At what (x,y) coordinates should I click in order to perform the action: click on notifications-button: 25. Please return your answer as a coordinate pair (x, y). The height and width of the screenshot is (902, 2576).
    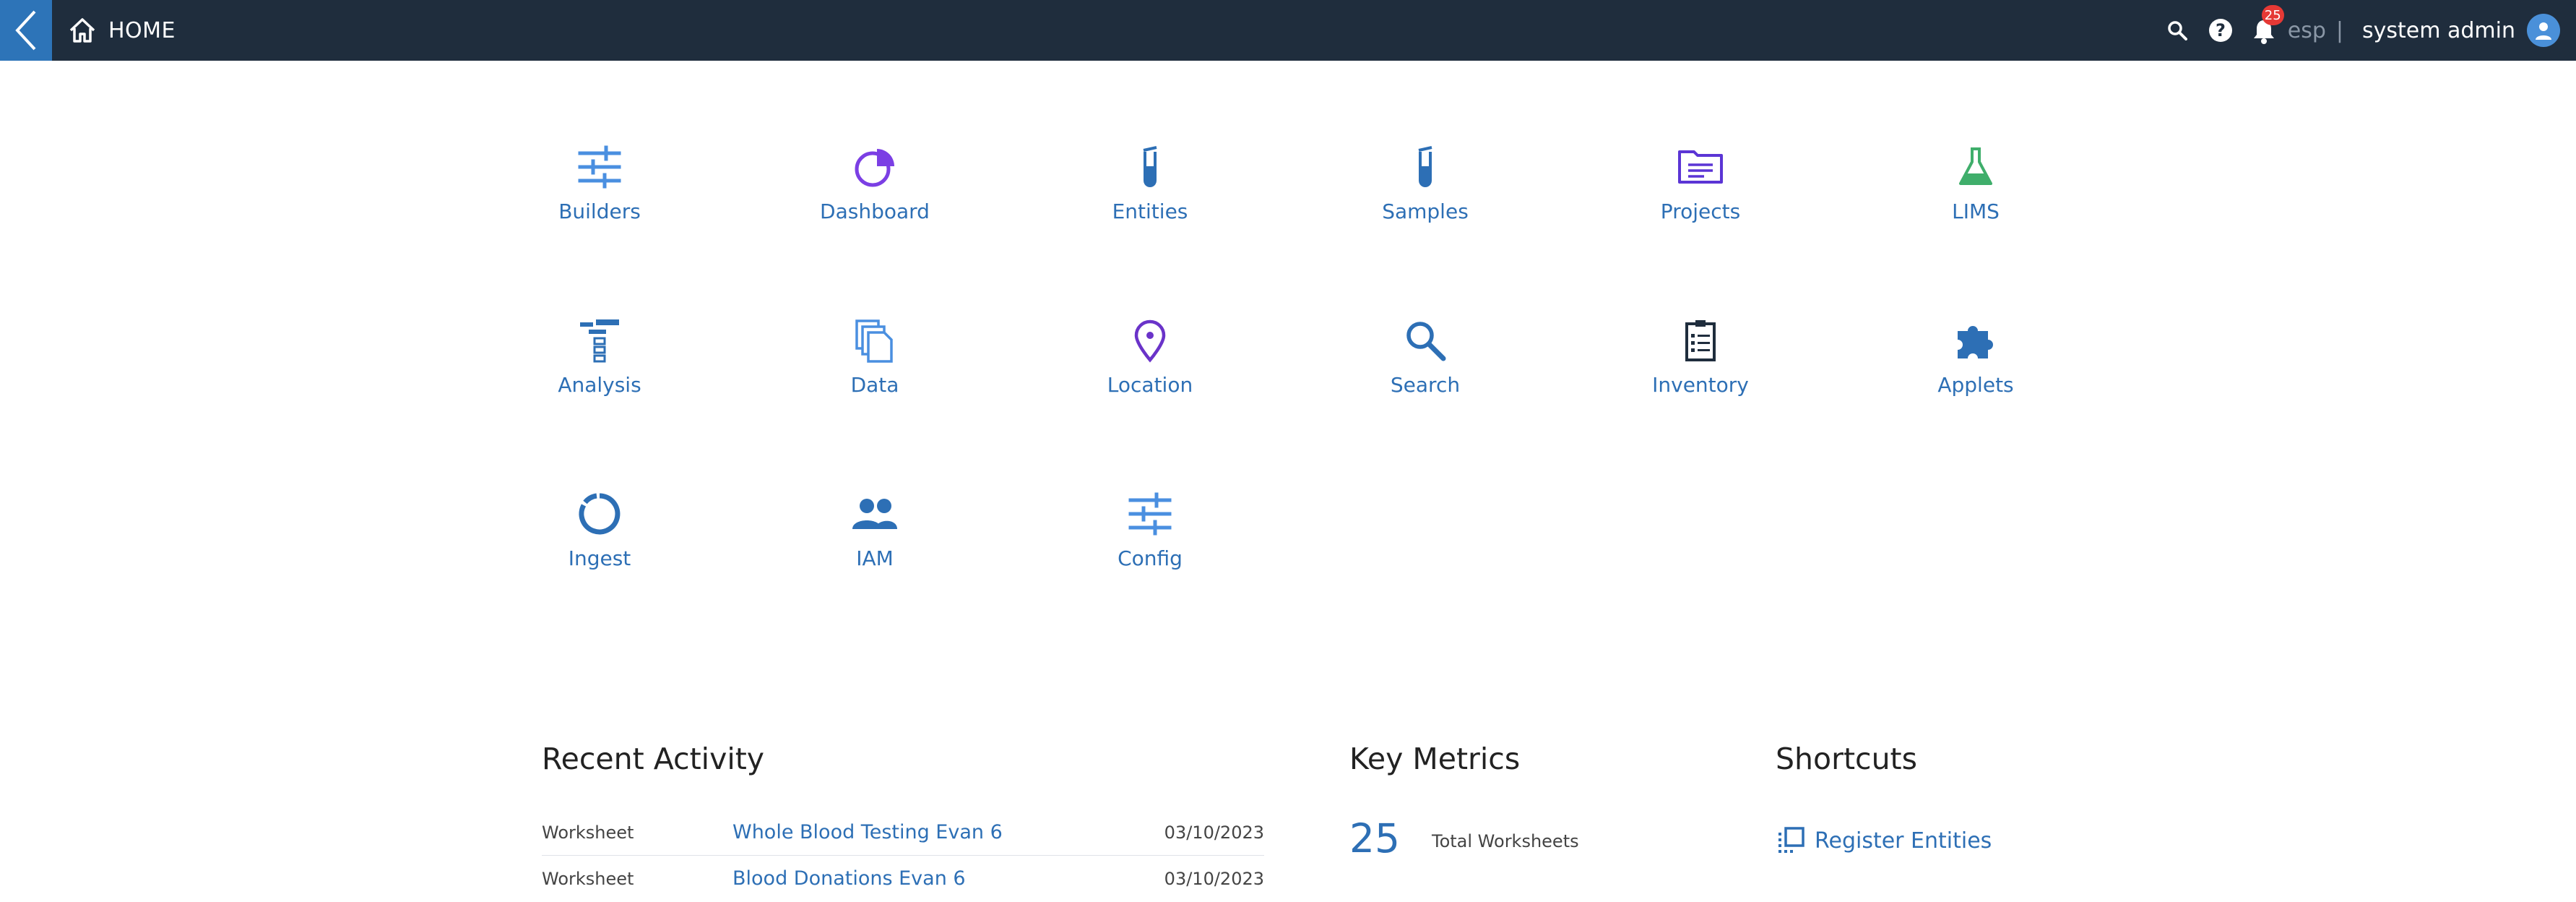
    Looking at the image, I should click on (2268, 24).